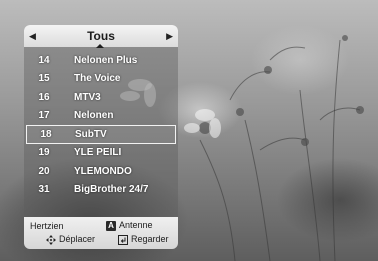  I want to click on triangle-left-icon: ◀, so click(32, 36).